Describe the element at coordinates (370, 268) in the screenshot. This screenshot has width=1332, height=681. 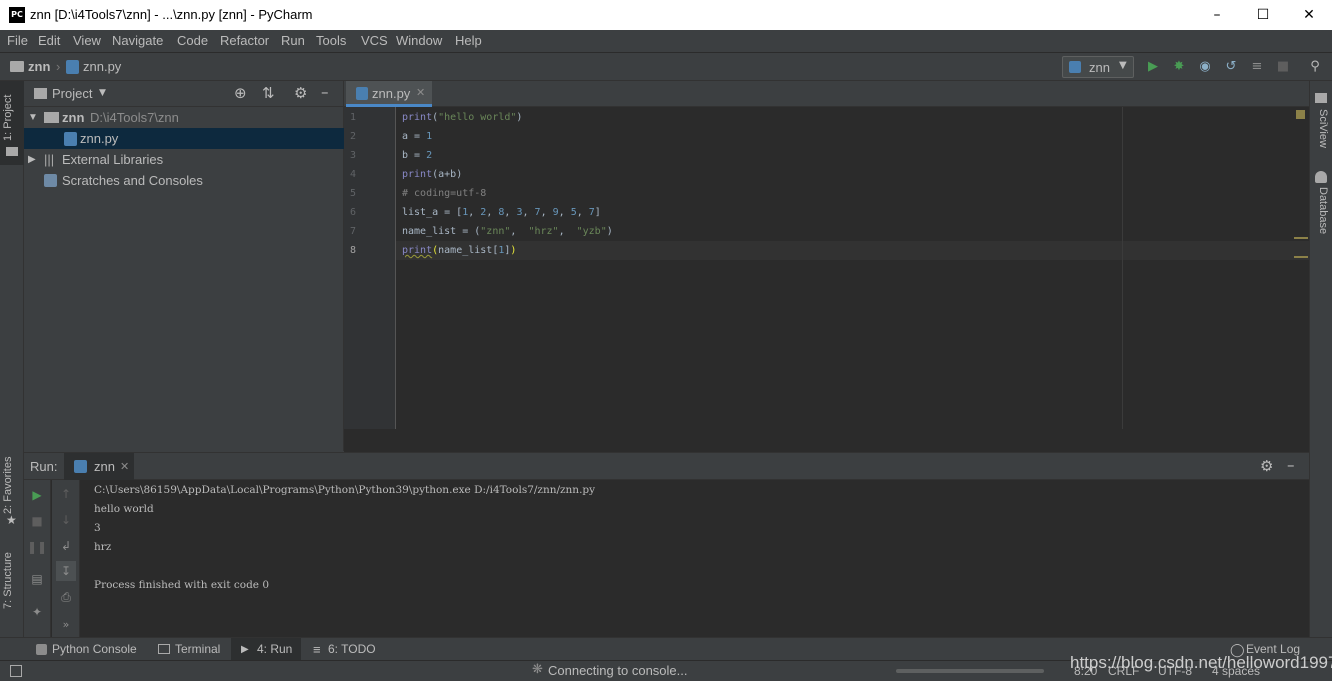
I see `line-number-gutter: 1 2 3 4 5 6 7 8` at that location.